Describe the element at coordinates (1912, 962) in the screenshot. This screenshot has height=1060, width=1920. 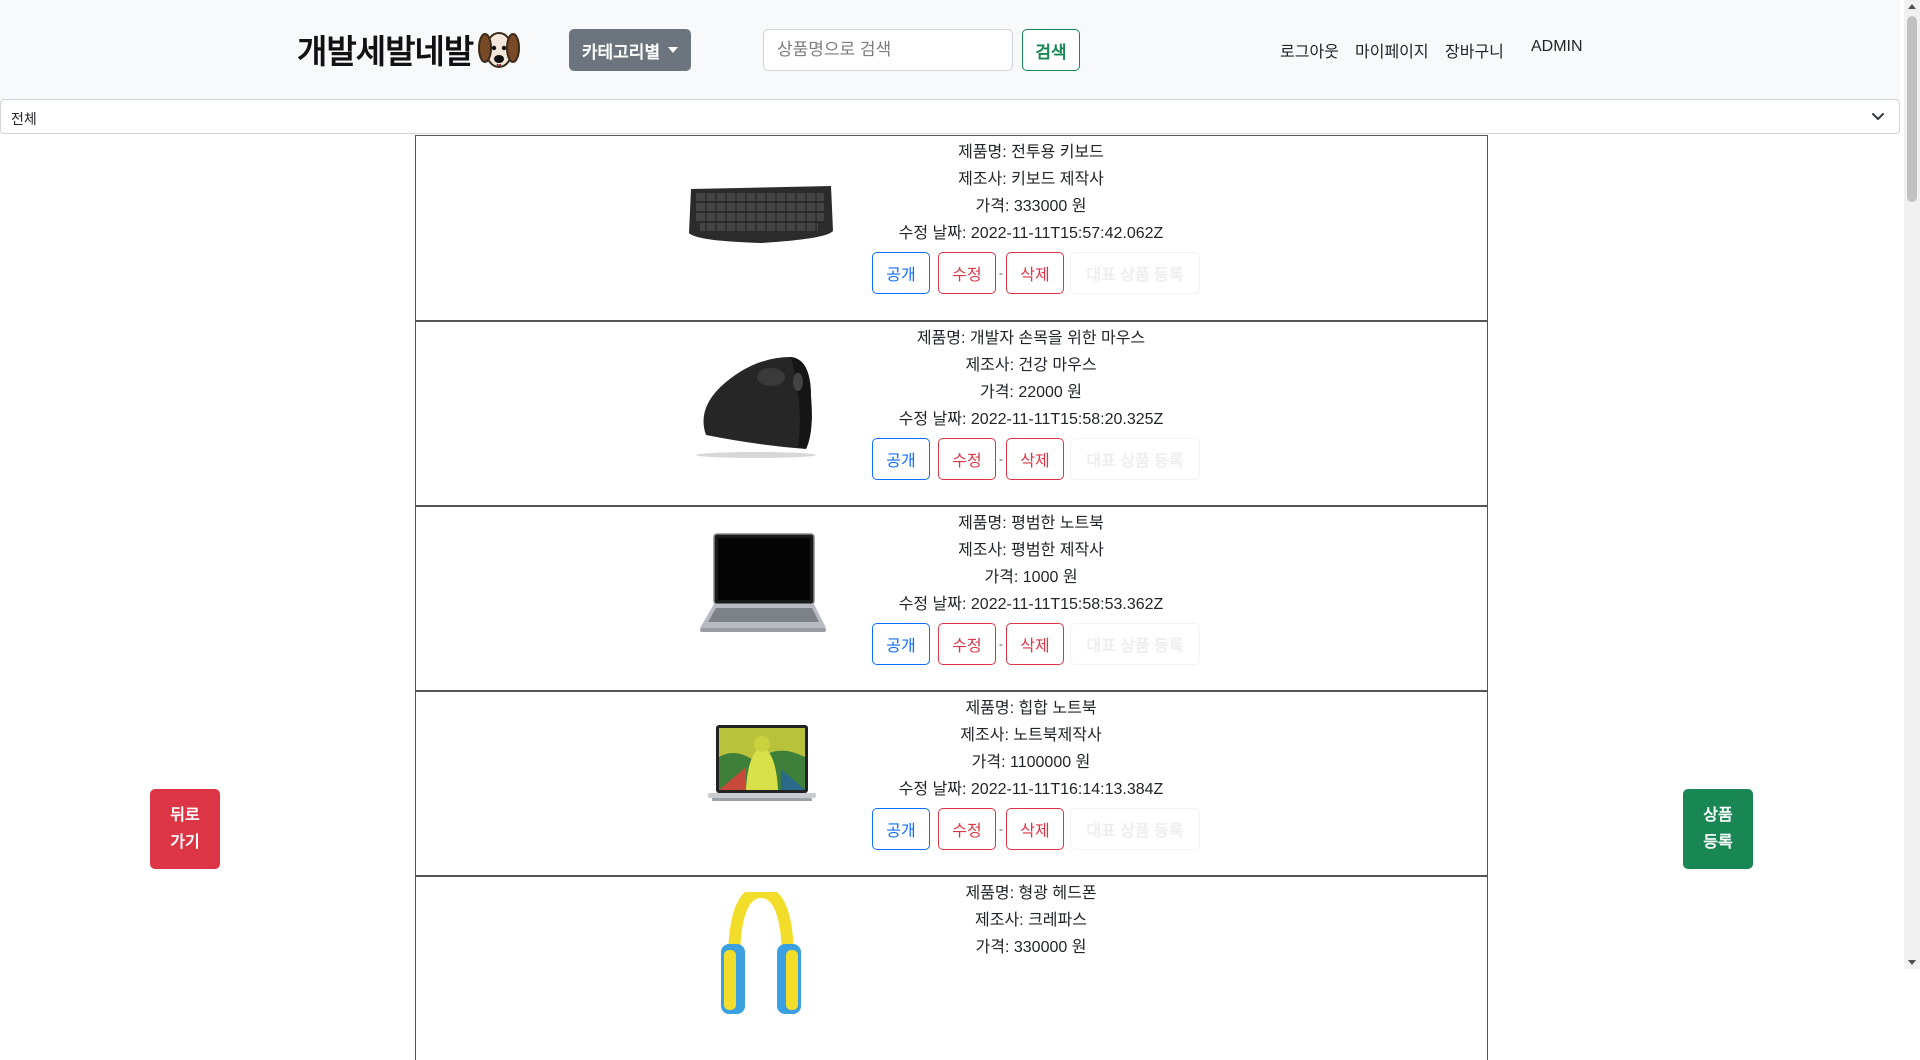
I see `scroll-down-icon` at that location.